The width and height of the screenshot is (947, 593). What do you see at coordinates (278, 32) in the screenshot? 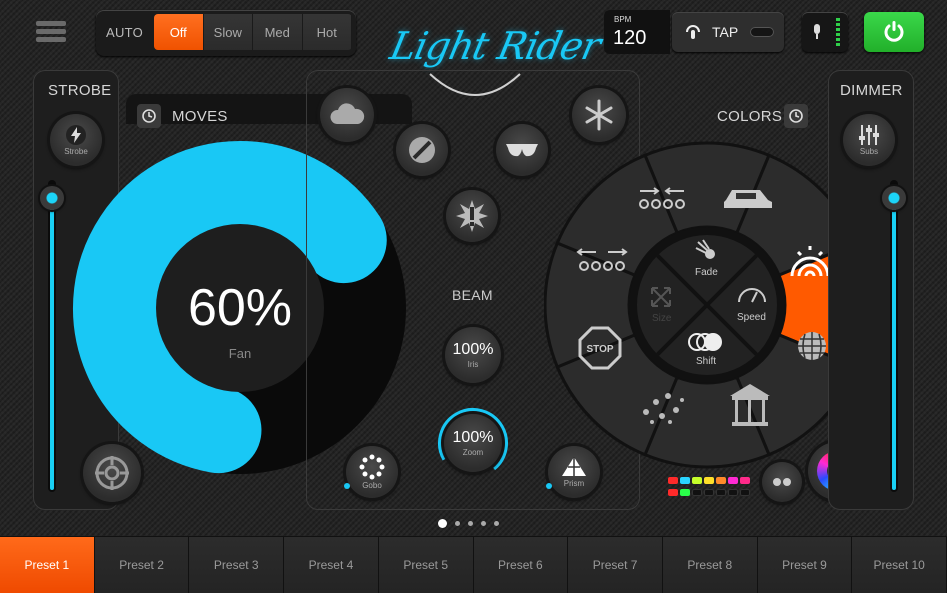
I see `mode-med-button: Med` at bounding box center [278, 32].